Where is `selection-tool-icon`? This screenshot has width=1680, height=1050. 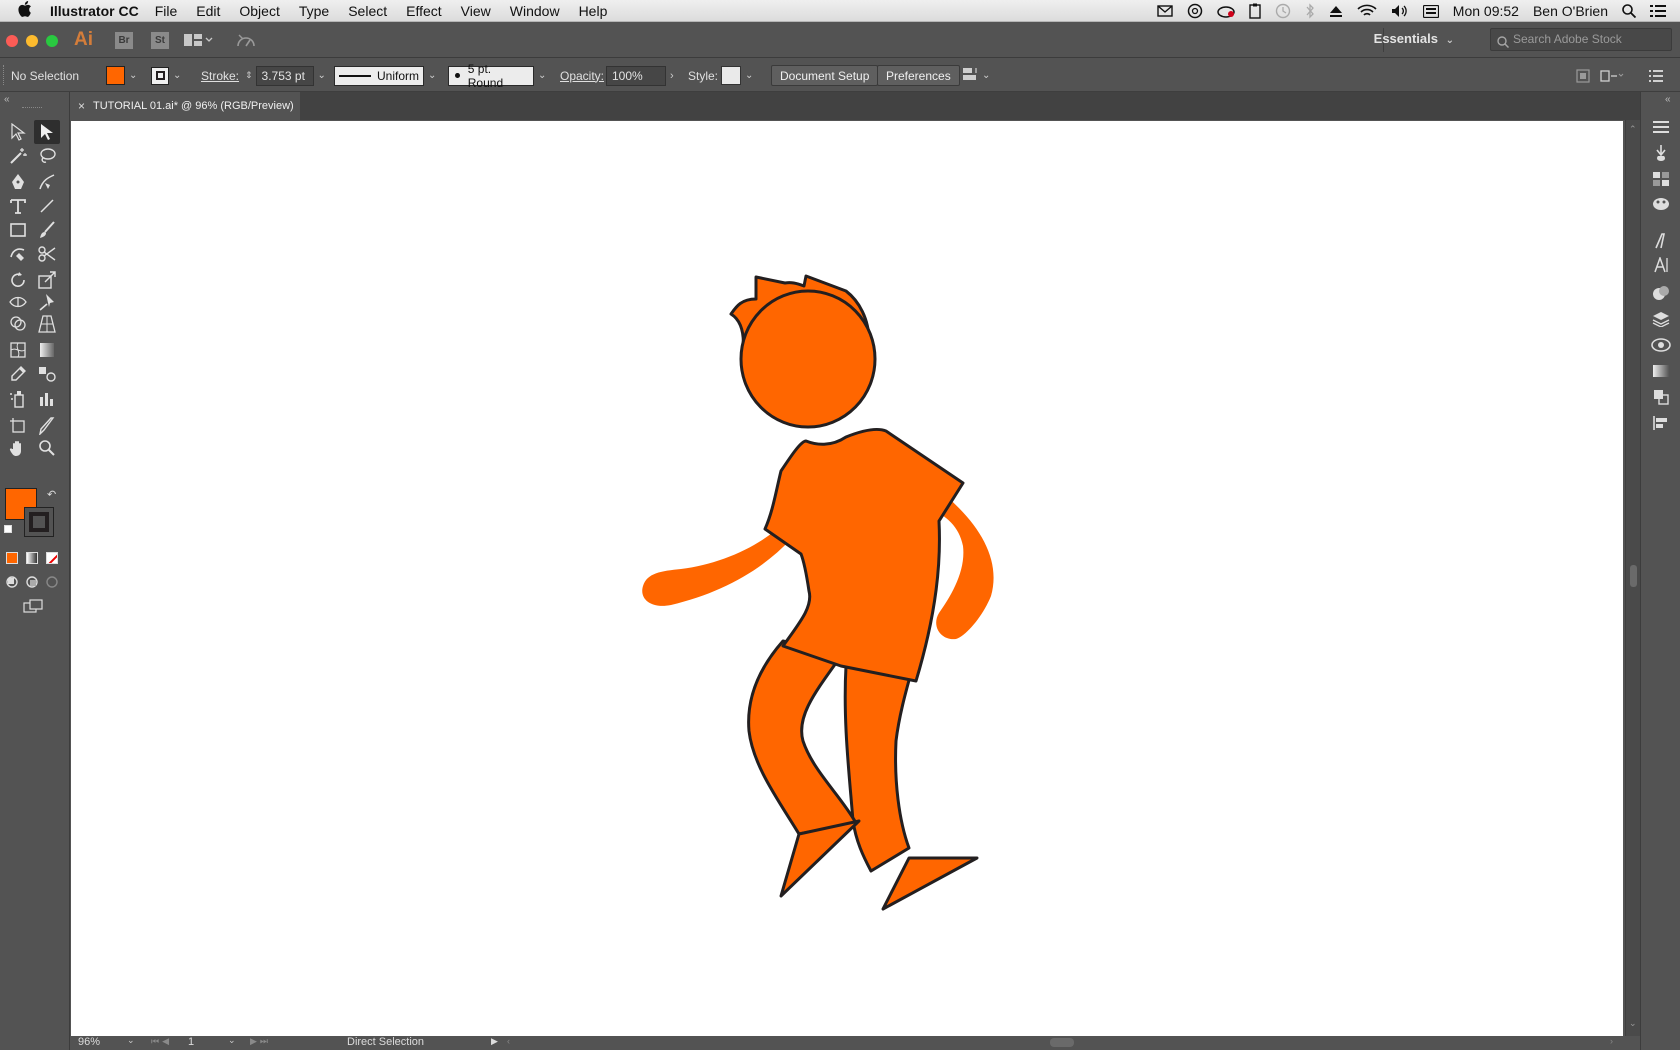
selection-tool-icon is located at coordinates (18, 132).